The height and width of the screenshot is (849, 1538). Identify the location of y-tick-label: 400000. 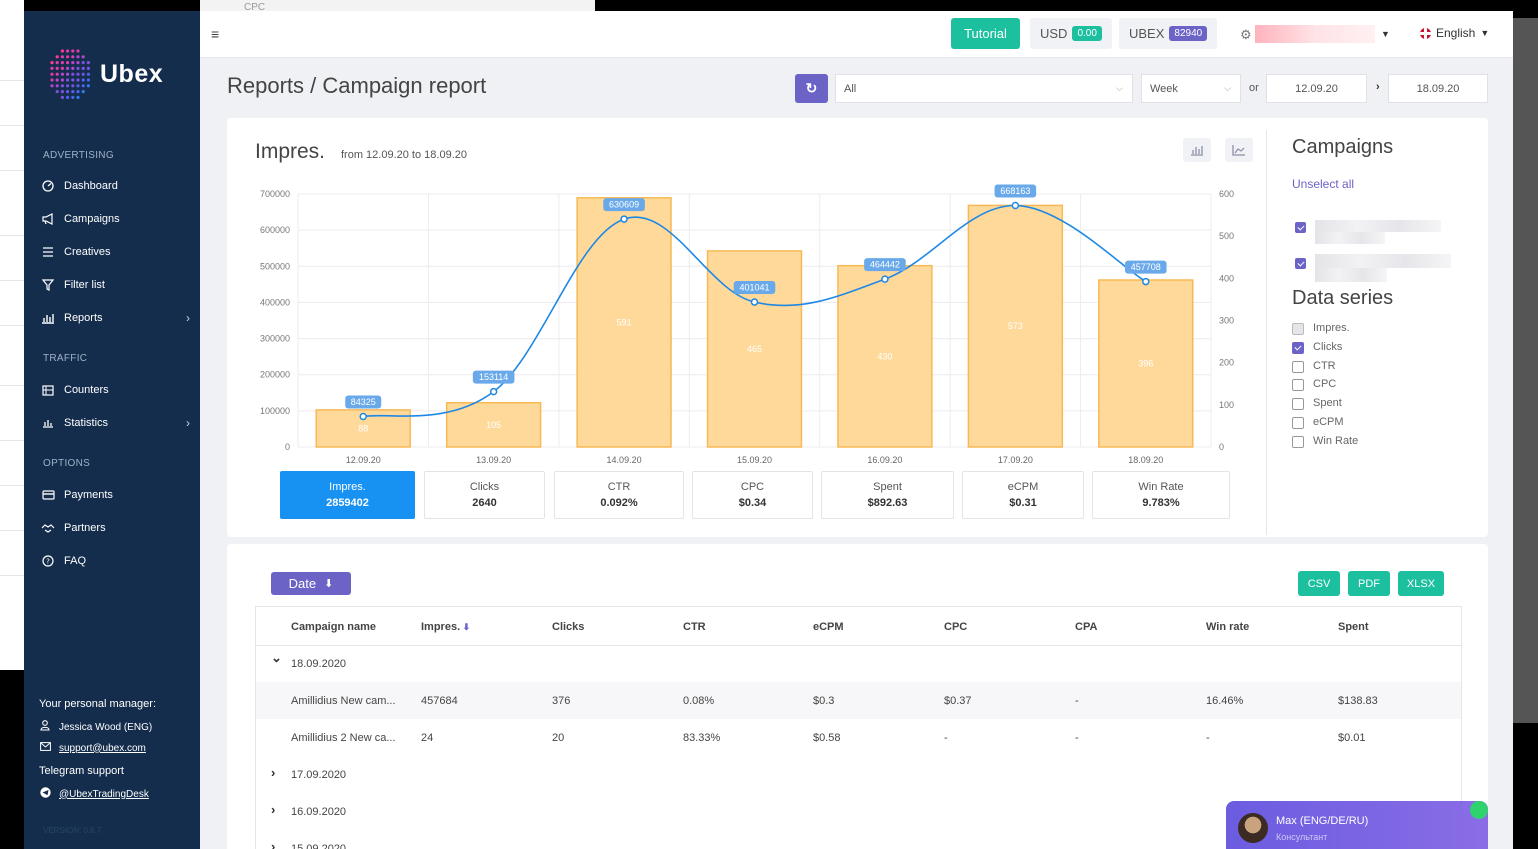
(275, 302).